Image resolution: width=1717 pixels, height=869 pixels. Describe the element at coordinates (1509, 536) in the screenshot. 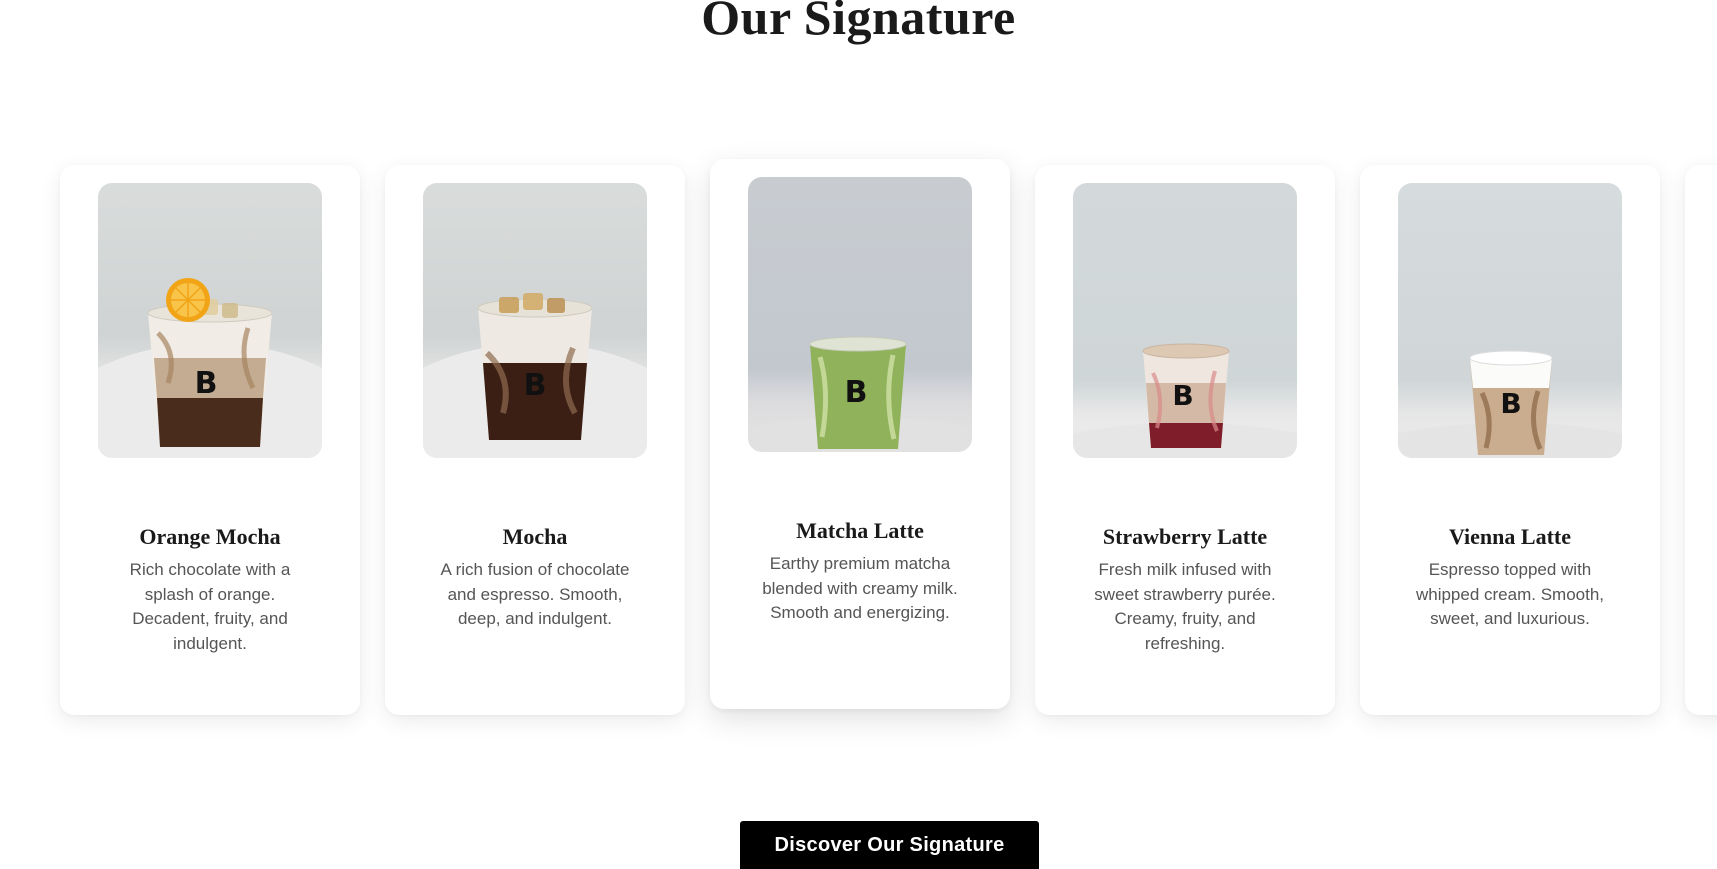

I see `card-title: Vienna Latte` at that location.